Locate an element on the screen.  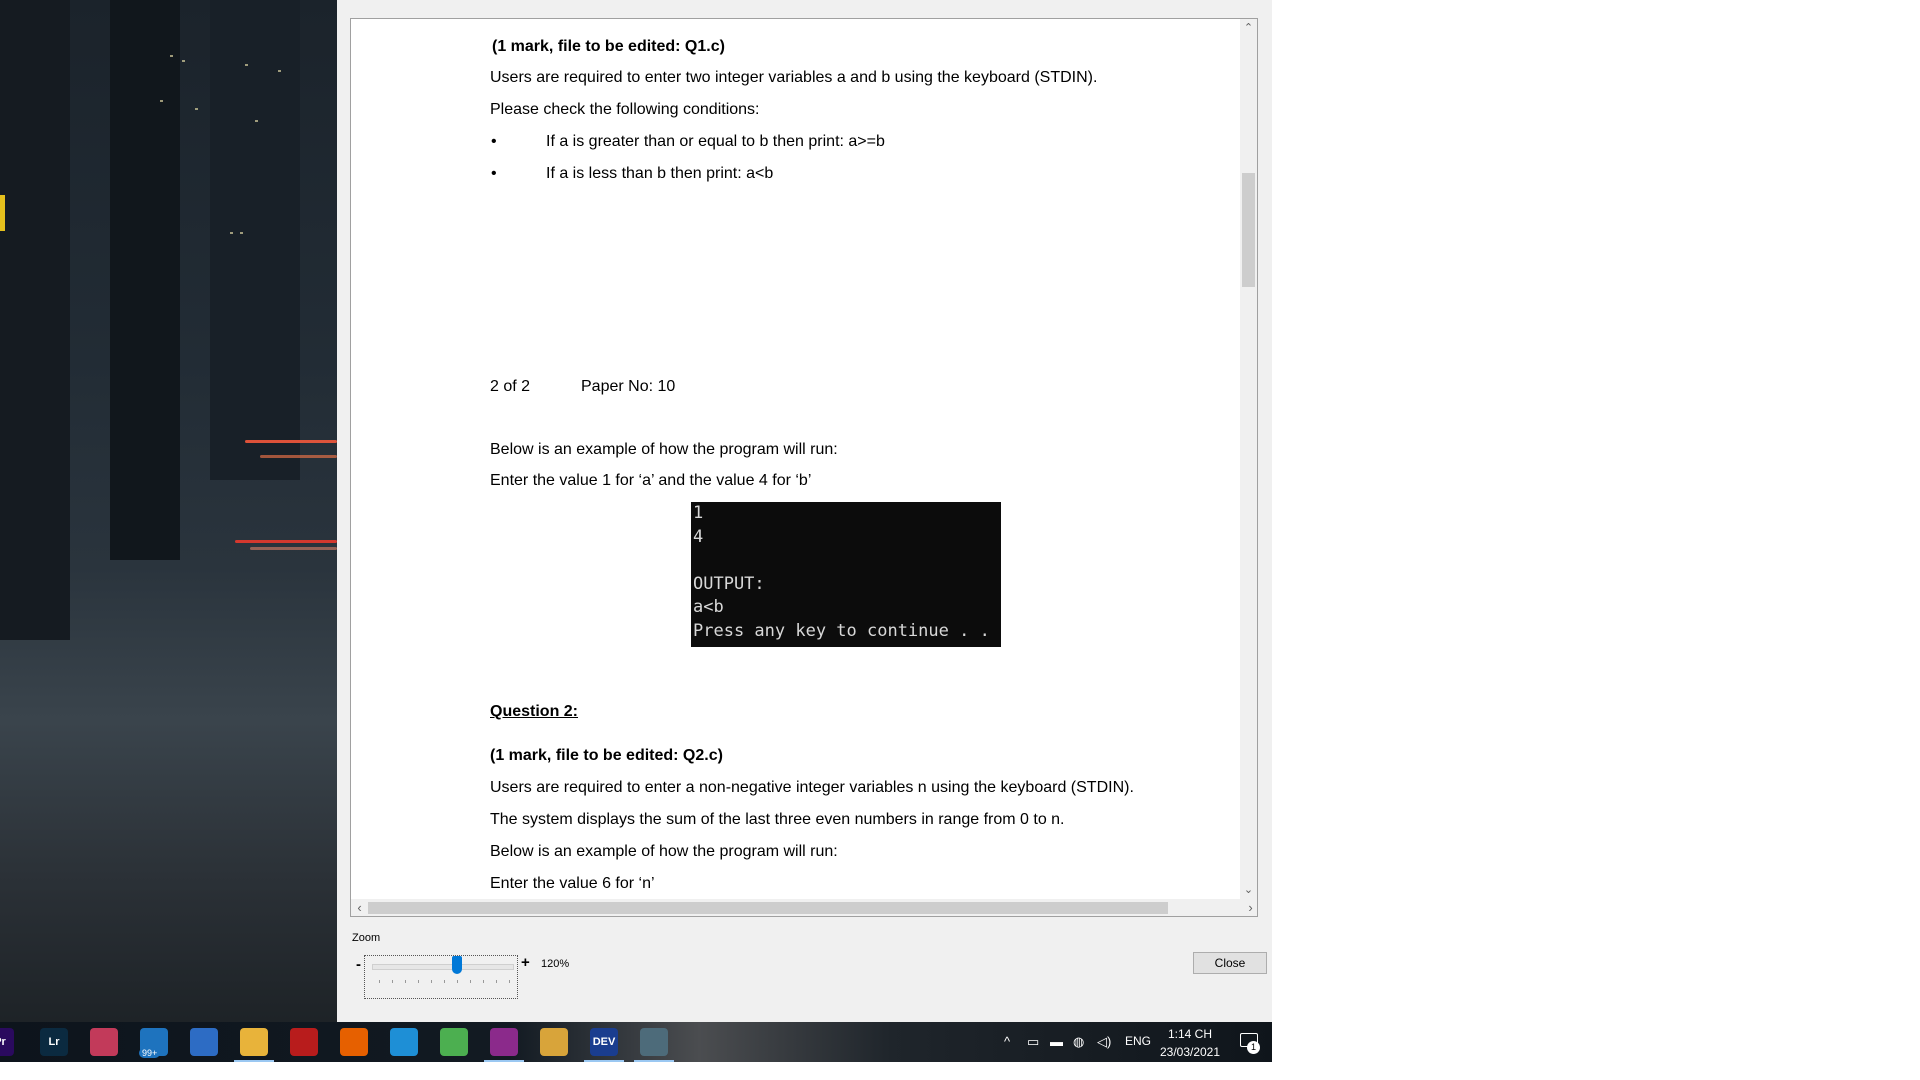
clock-time: 1:14 CH is located at coordinates (1190, 1034).